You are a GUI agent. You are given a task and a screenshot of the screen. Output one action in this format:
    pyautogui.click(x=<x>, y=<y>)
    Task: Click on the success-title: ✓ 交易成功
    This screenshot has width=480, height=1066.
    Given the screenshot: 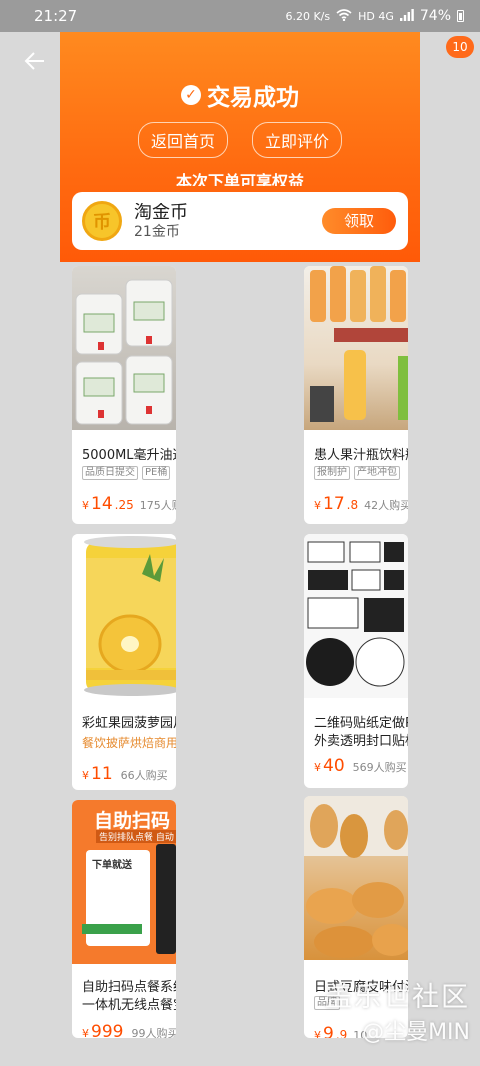 What is the action you would take?
    pyautogui.click(x=240, y=95)
    